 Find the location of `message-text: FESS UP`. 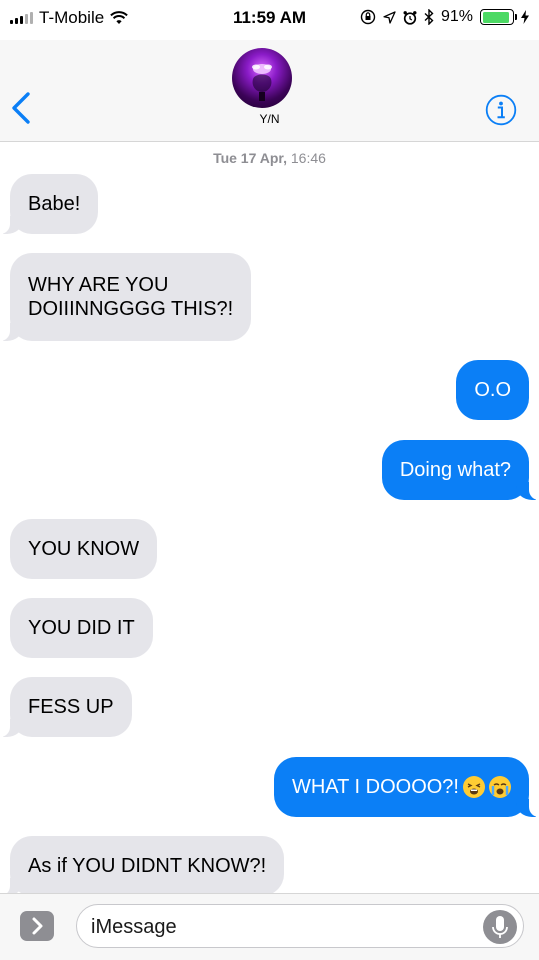

message-text: FESS UP is located at coordinates (71, 707).